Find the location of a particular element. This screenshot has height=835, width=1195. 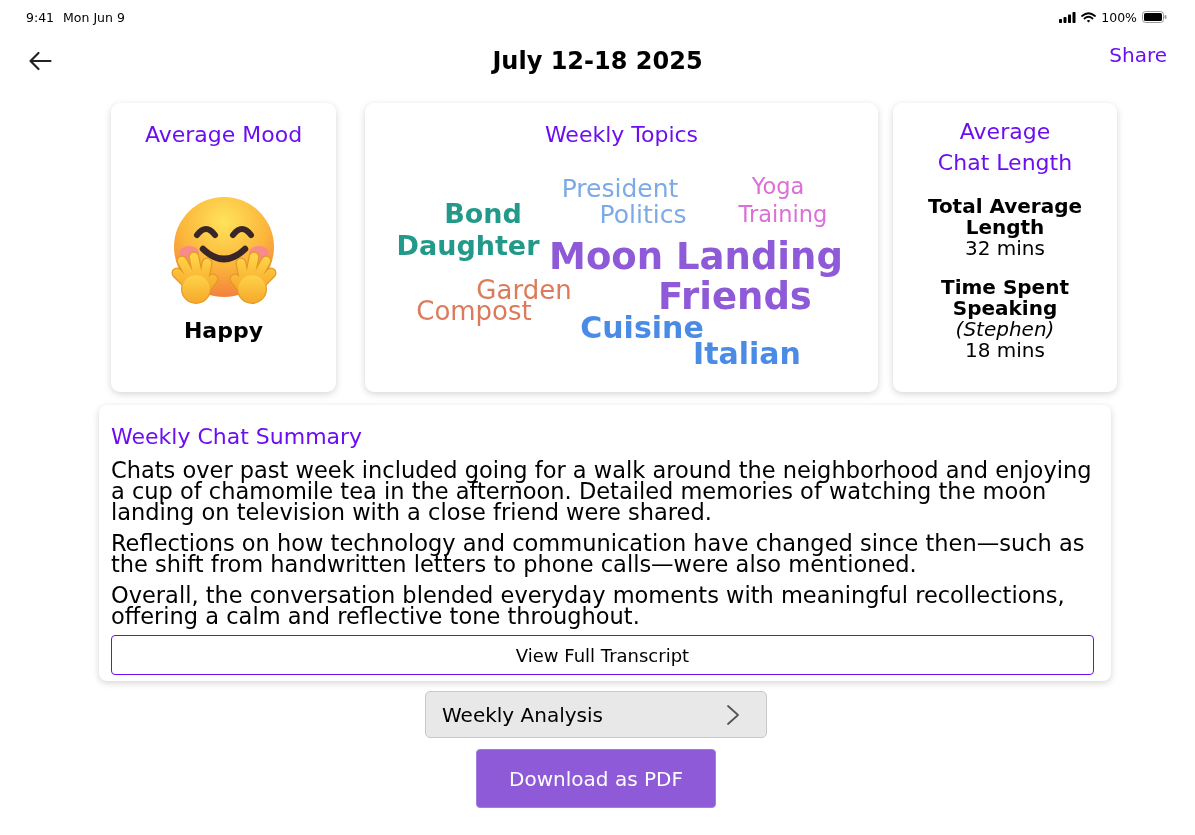

stat-value: 18 mins is located at coordinates (1005, 350).